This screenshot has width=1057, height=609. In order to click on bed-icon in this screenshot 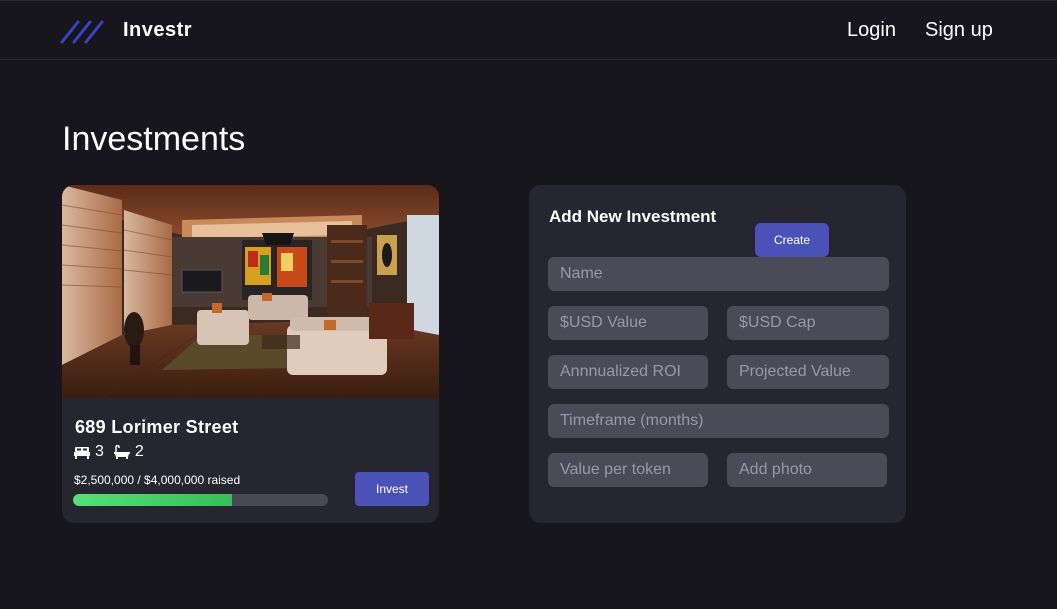, I will do `click(82, 453)`.